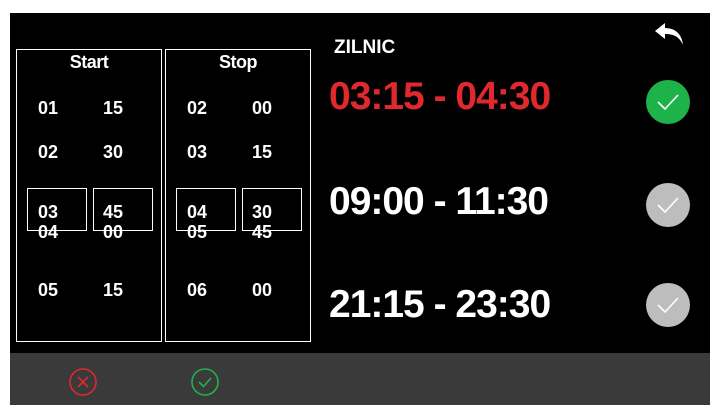 The height and width of the screenshot is (405, 710). Describe the element at coordinates (113, 152) in the screenshot. I see `start-minute-item: 30` at that location.